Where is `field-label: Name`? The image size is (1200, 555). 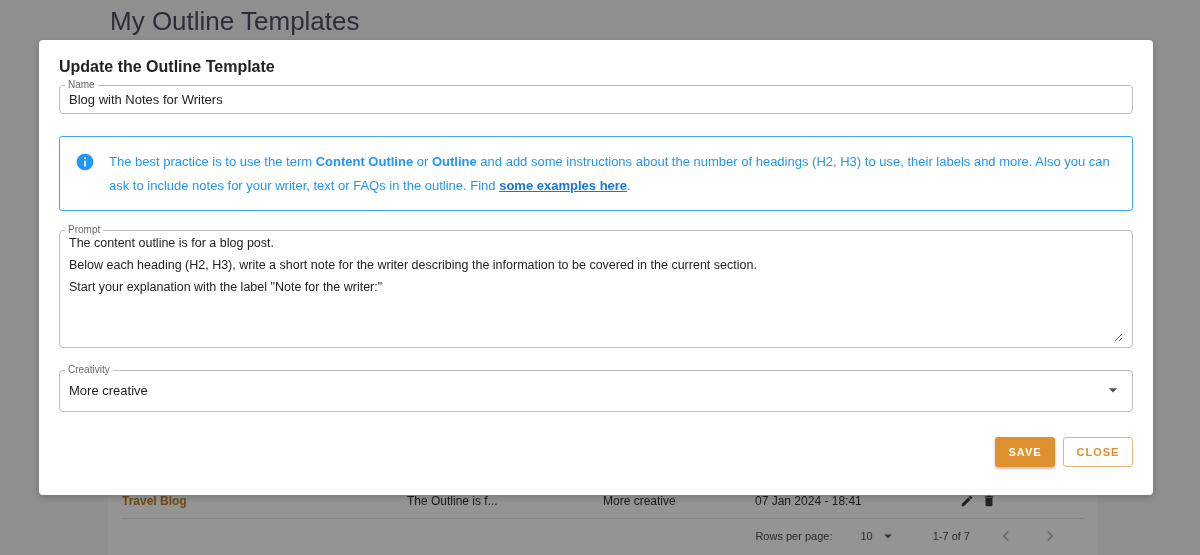
field-label: Name is located at coordinates (81, 85).